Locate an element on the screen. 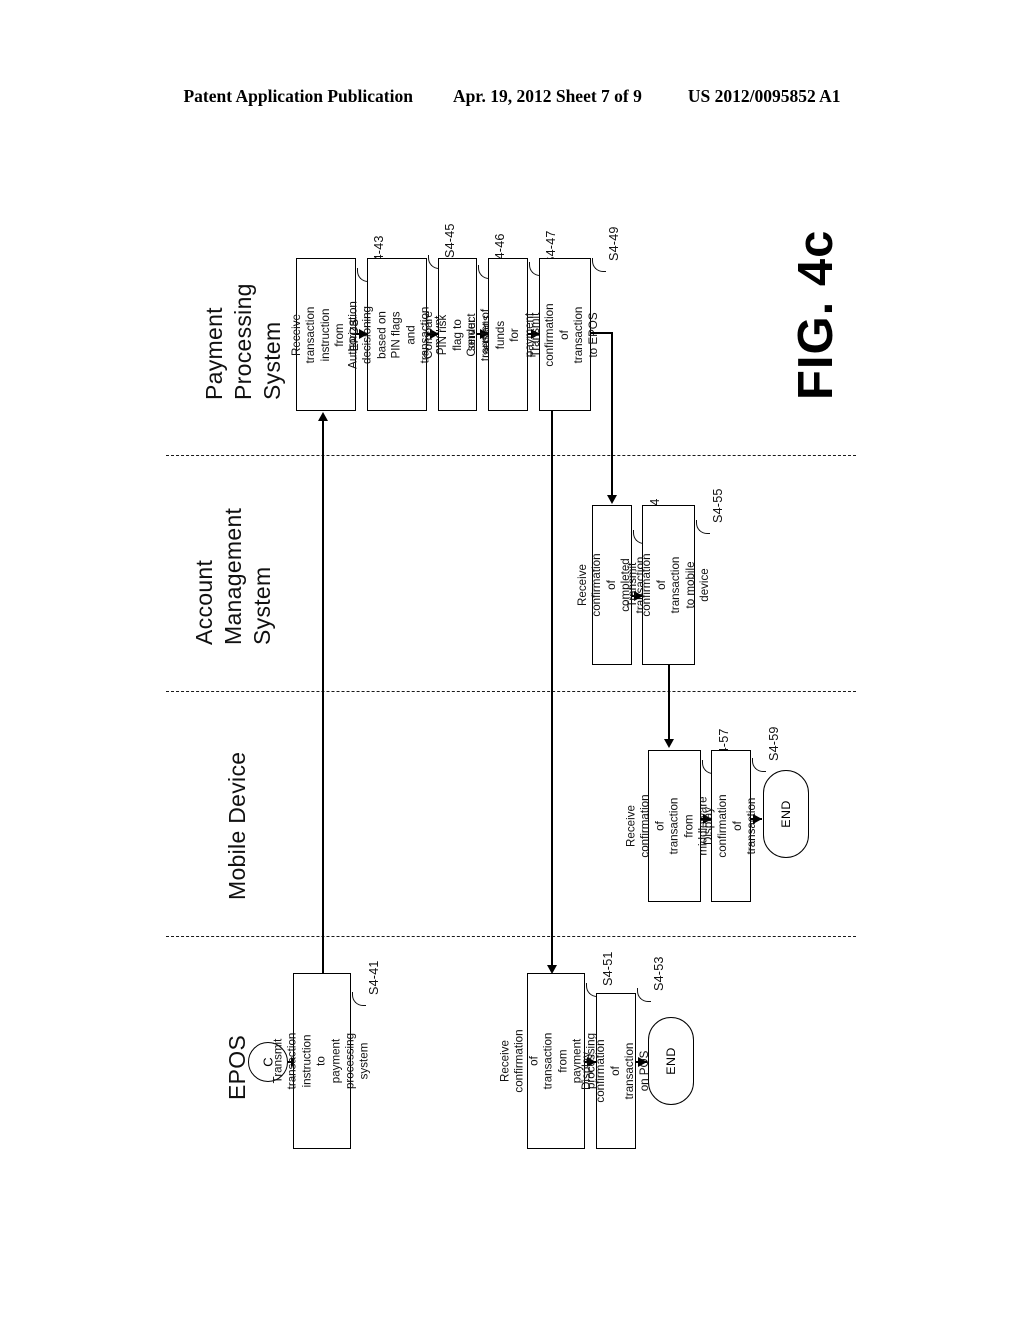 This screenshot has width=1024, height=1320. arrow-s4-53-to-end-epos is located at coordinates (642, 1062).